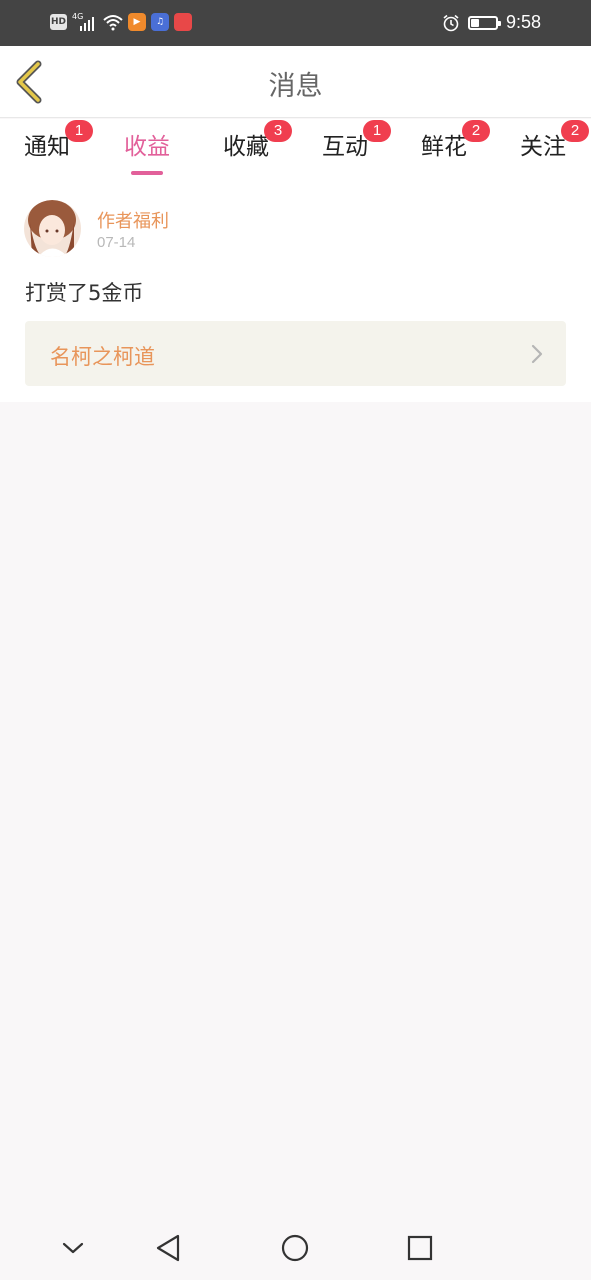 This screenshot has height=1280, width=591. What do you see at coordinates (246, 147) in the screenshot?
I see `tab-label: 收藏` at bounding box center [246, 147].